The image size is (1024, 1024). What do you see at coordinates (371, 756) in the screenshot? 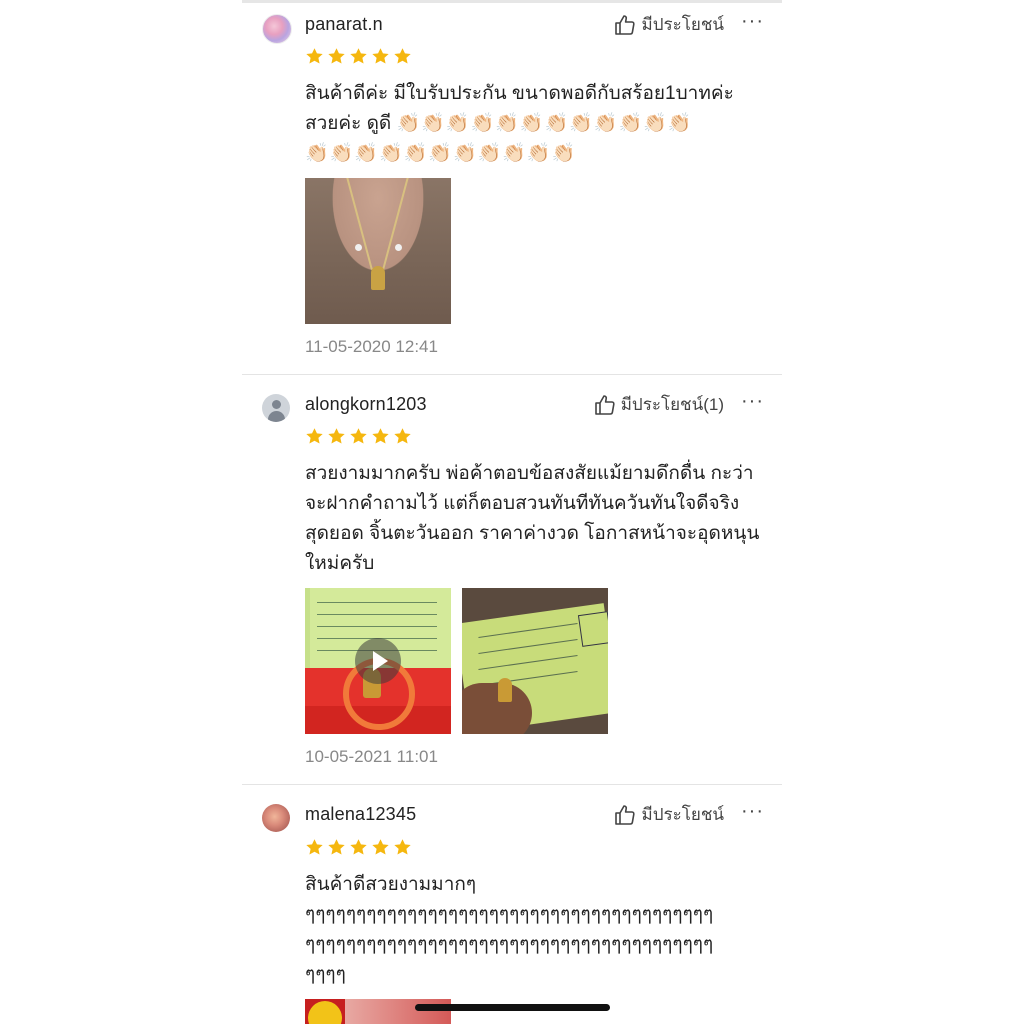
I see `review-date: 10-05-2021 11:01` at bounding box center [371, 756].